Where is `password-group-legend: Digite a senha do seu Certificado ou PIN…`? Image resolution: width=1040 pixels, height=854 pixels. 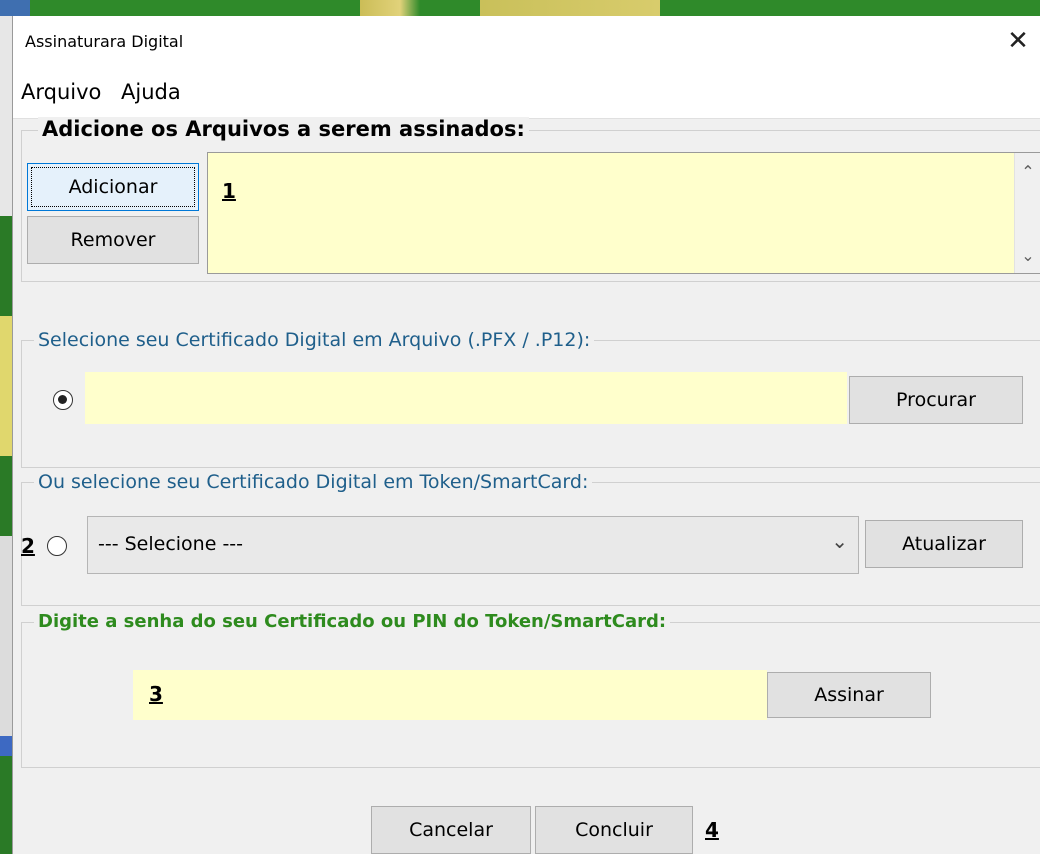 password-group-legend: Digite a senha do seu Certificado ou PIN… is located at coordinates (352, 621).